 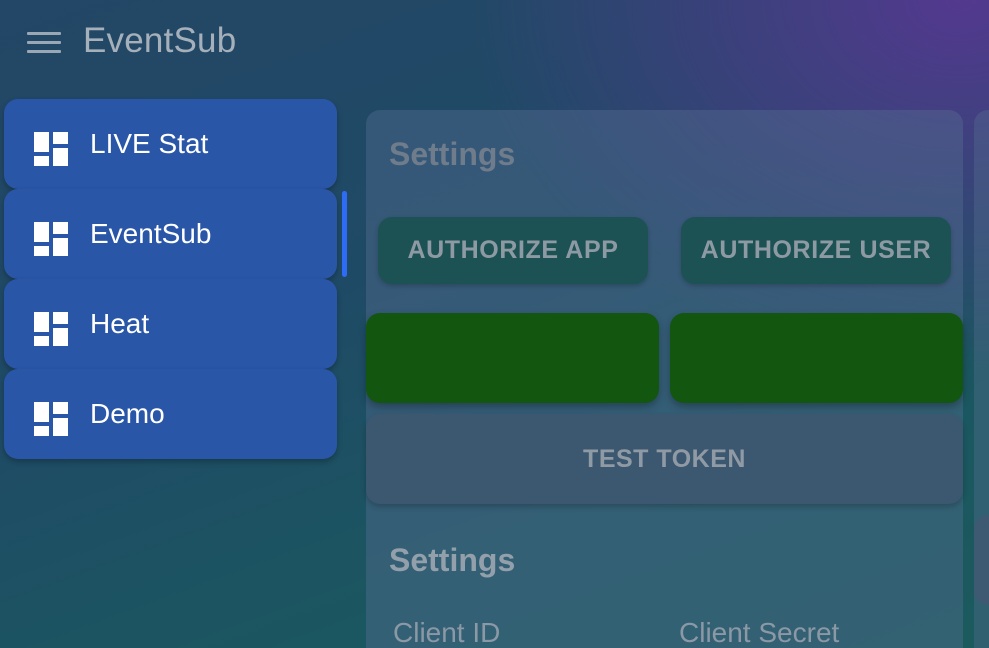 I want to click on sidebar-item-live-stat: LIVE Stat, so click(x=170, y=144).